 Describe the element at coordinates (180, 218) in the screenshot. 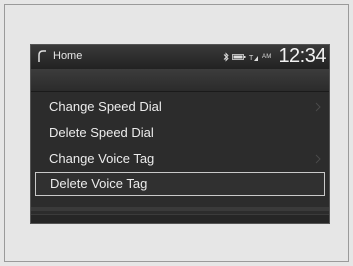

I see `bottom-band` at that location.